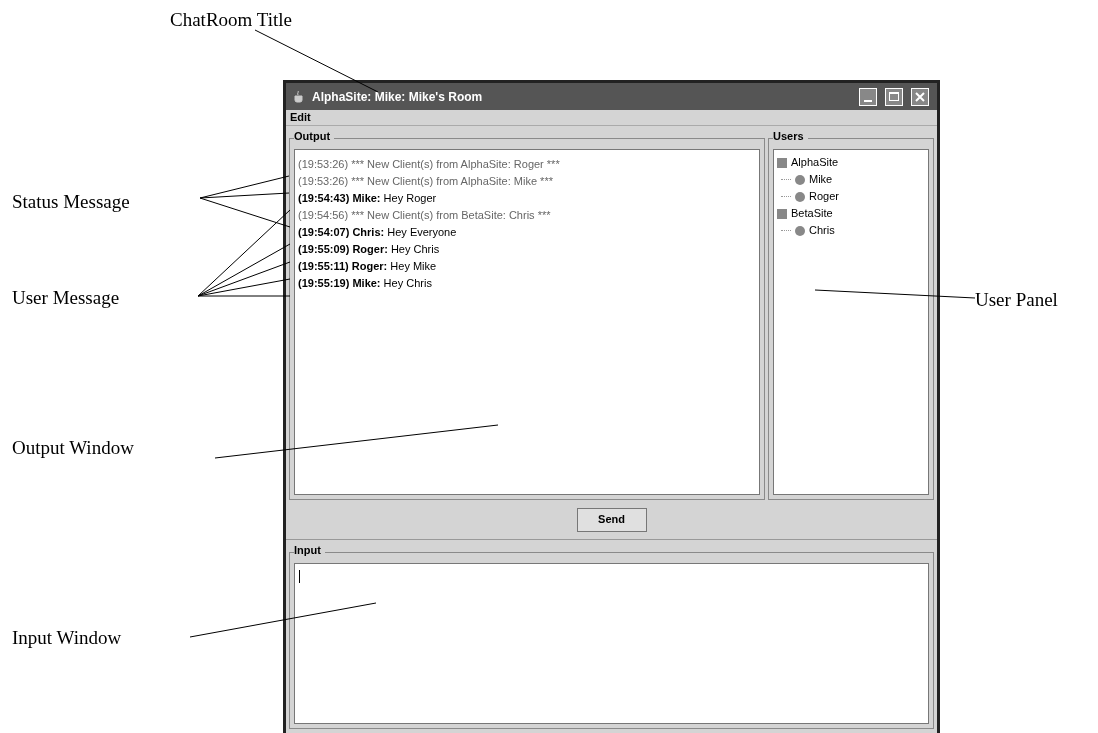  Describe the element at coordinates (790, 136) in the screenshot. I see `panel-title: Users` at that location.